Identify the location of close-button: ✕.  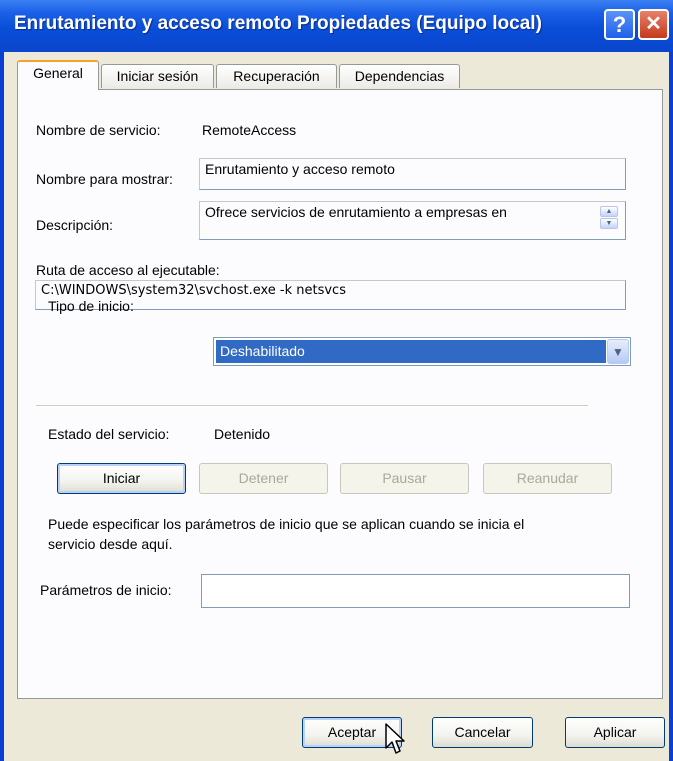
(653, 24).